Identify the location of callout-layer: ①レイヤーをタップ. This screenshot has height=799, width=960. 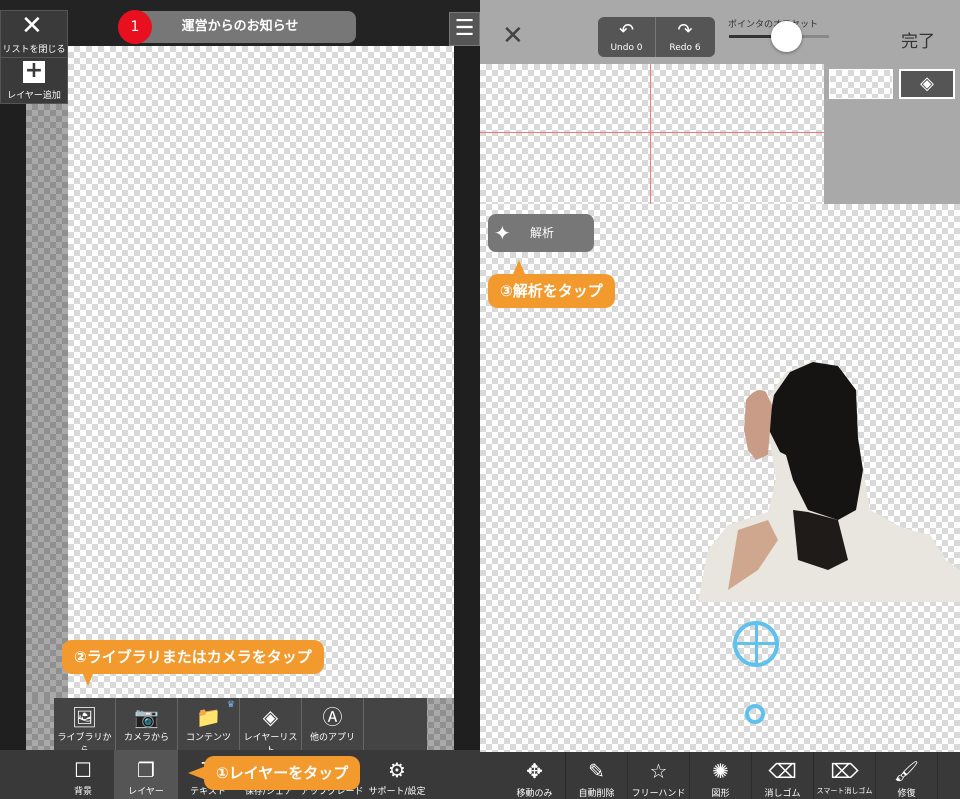
(282, 773).